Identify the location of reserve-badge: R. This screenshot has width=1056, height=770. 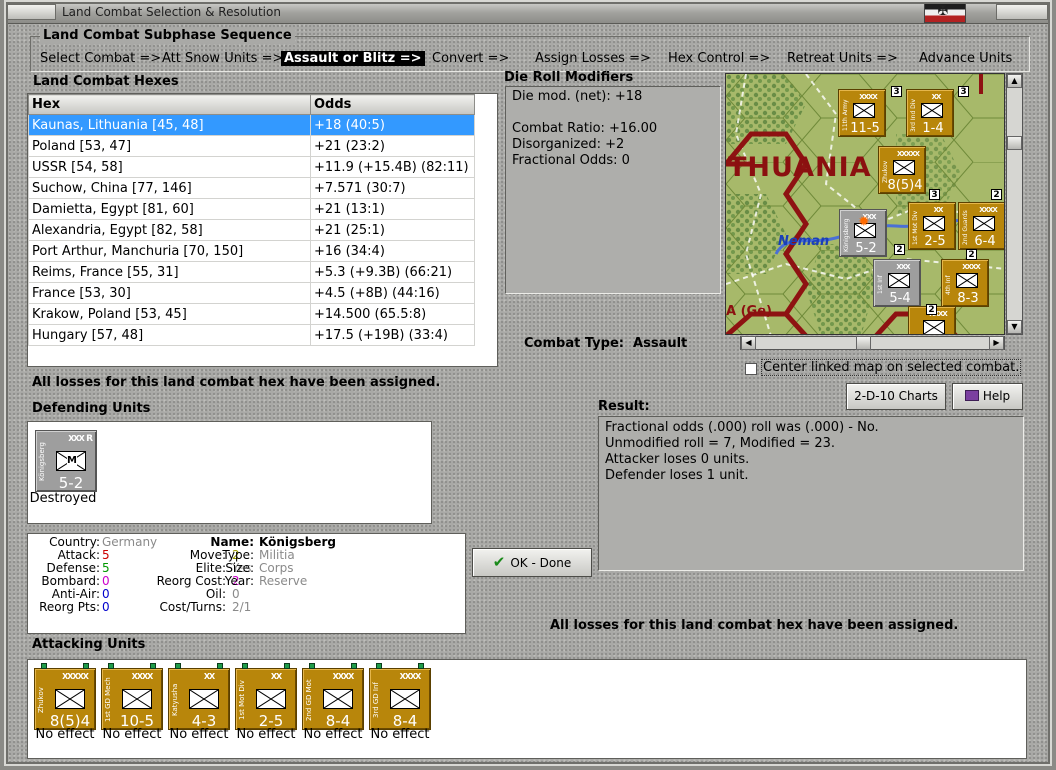
(89, 439).